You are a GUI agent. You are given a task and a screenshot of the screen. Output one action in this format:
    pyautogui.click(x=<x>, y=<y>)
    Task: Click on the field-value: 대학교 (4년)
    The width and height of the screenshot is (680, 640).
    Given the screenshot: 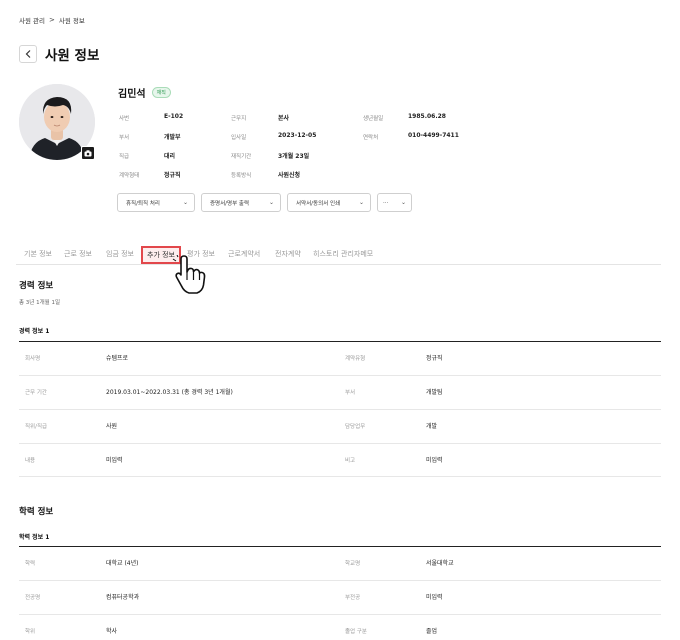 What is the action you would take?
    pyautogui.click(x=122, y=563)
    